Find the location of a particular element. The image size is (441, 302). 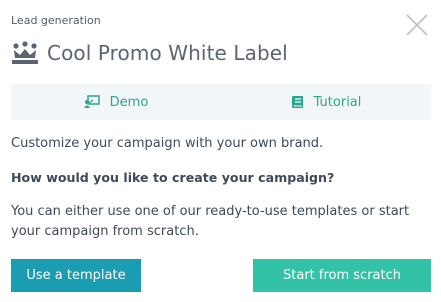

tab-demo: Demo is located at coordinates (116, 102).